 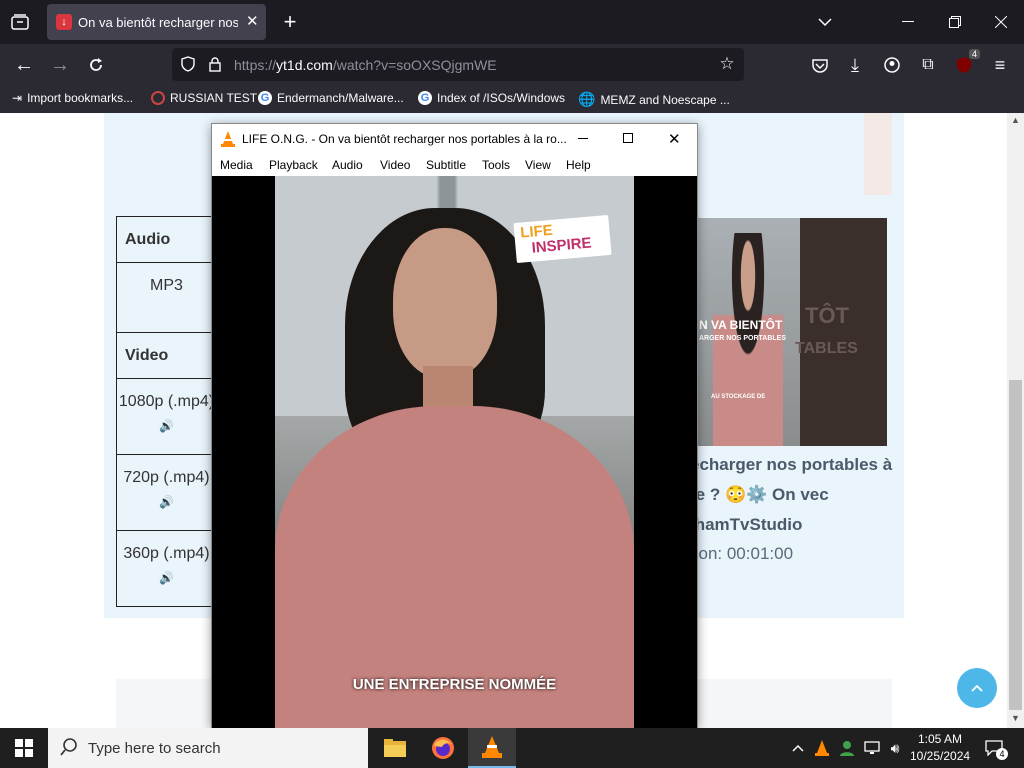 I want to click on menu-media: Media, so click(x=236, y=165).